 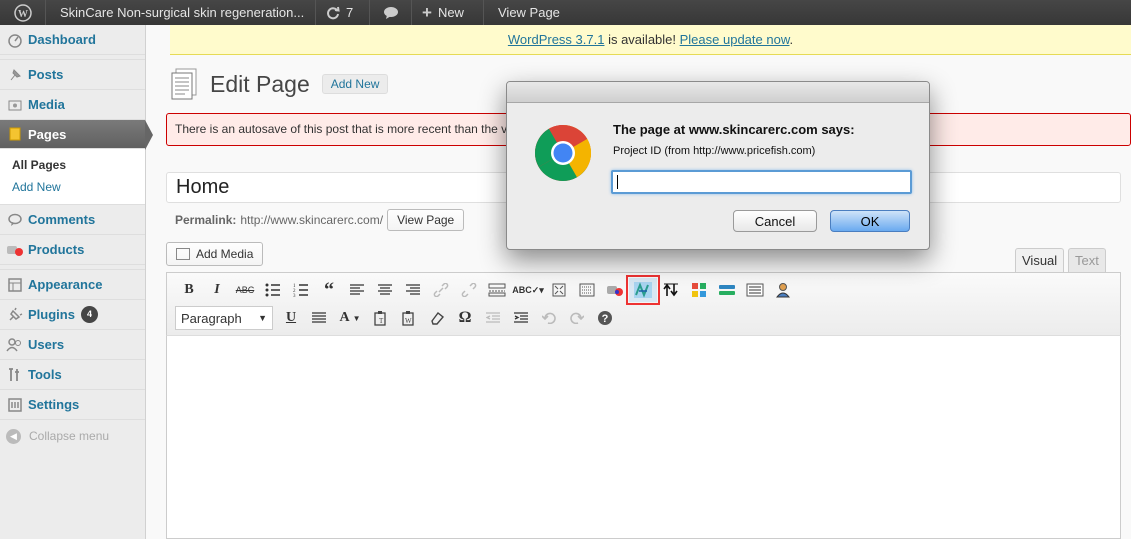 I want to click on spellcheck-icon: ABC✓▾, so click(x=528, y=290).